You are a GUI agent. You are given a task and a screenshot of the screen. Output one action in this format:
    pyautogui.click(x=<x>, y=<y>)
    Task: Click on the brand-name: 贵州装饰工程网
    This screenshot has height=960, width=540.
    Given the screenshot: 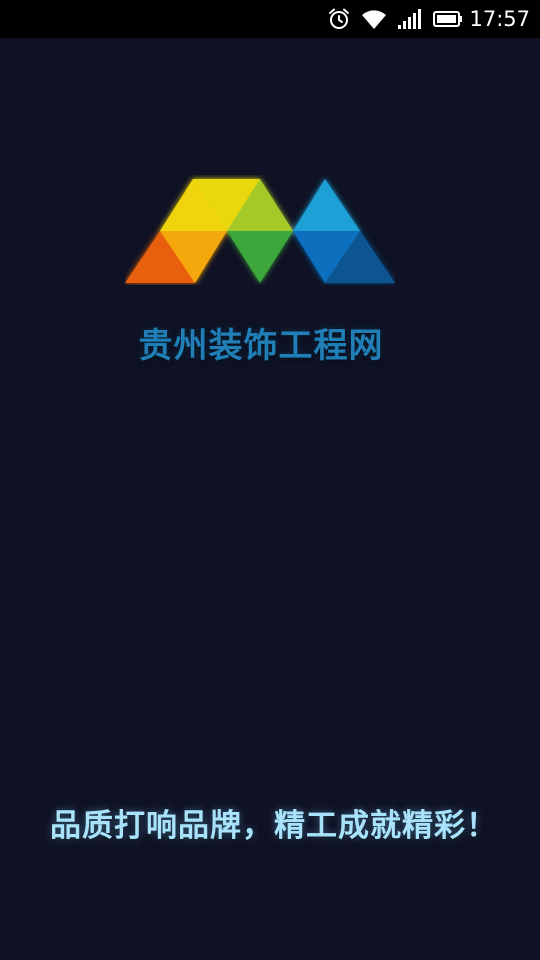 What is the action you would take?
    pyautogui.click(x=261, y=346)
    